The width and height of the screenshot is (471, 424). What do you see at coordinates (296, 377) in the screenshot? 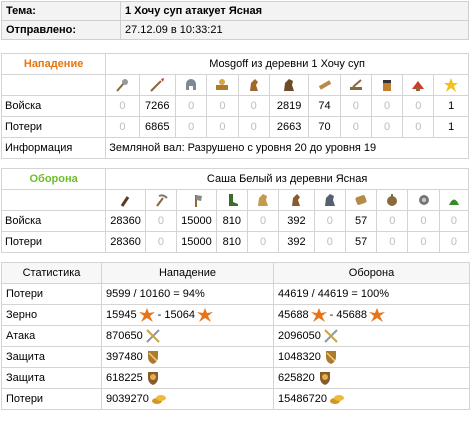
I see `stat-value: 625820` at bounding box center [296, 377].